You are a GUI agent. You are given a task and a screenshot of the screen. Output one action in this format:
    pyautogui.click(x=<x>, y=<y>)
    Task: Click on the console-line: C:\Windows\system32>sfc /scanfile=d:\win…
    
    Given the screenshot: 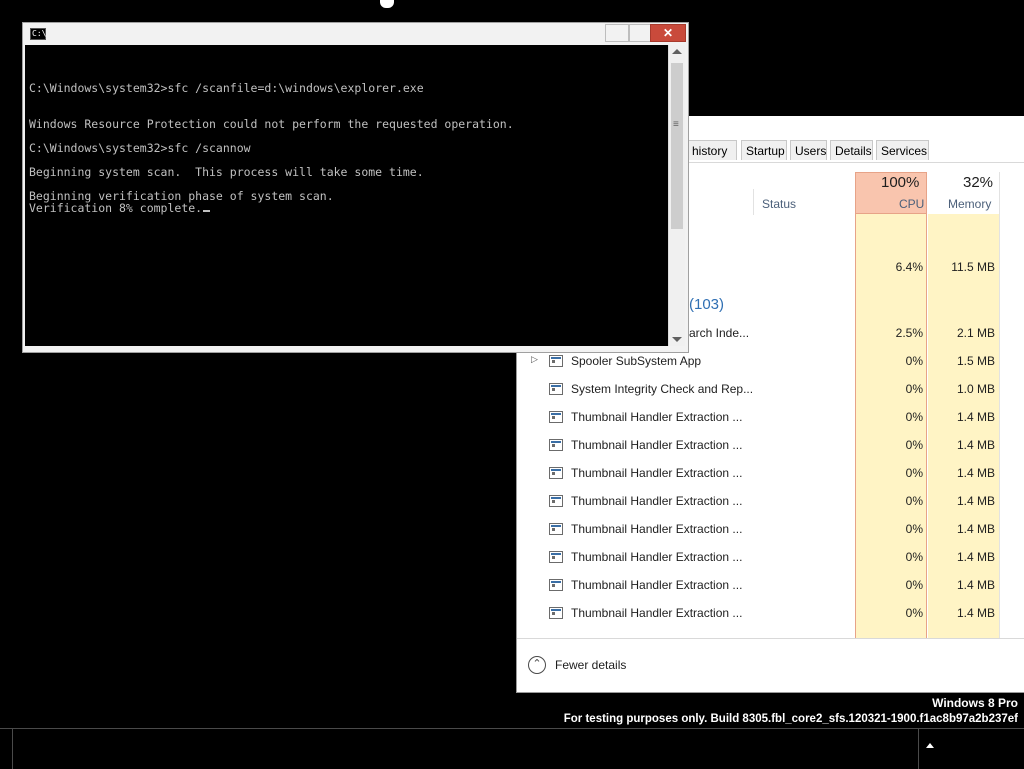 What is the action you would take?
    pyautogui.click(x=226, y=88)
    